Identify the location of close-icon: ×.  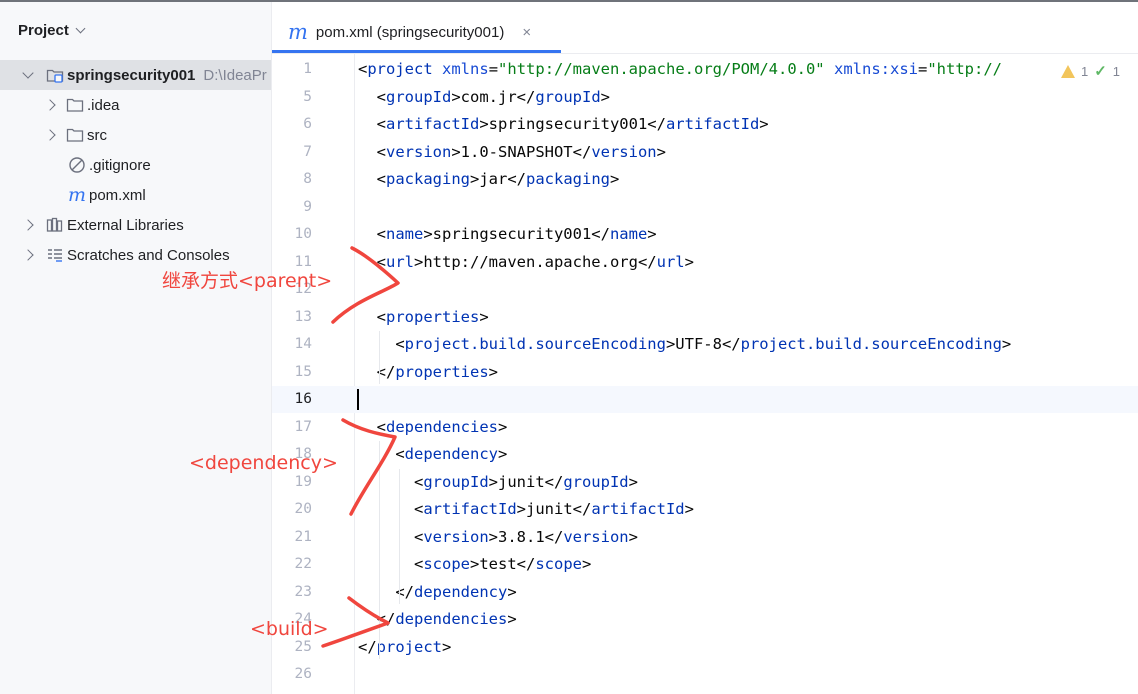
(526, 32).